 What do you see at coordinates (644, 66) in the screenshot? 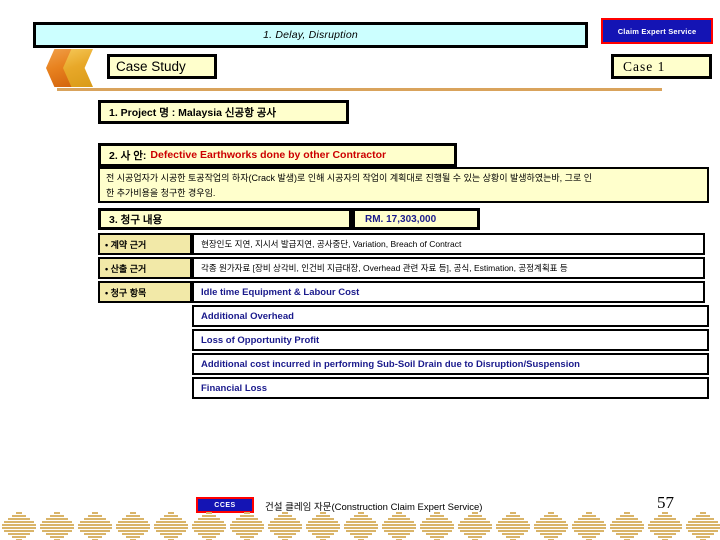
I see `case-number-label: Case 1` at bounding box center [644, 66].